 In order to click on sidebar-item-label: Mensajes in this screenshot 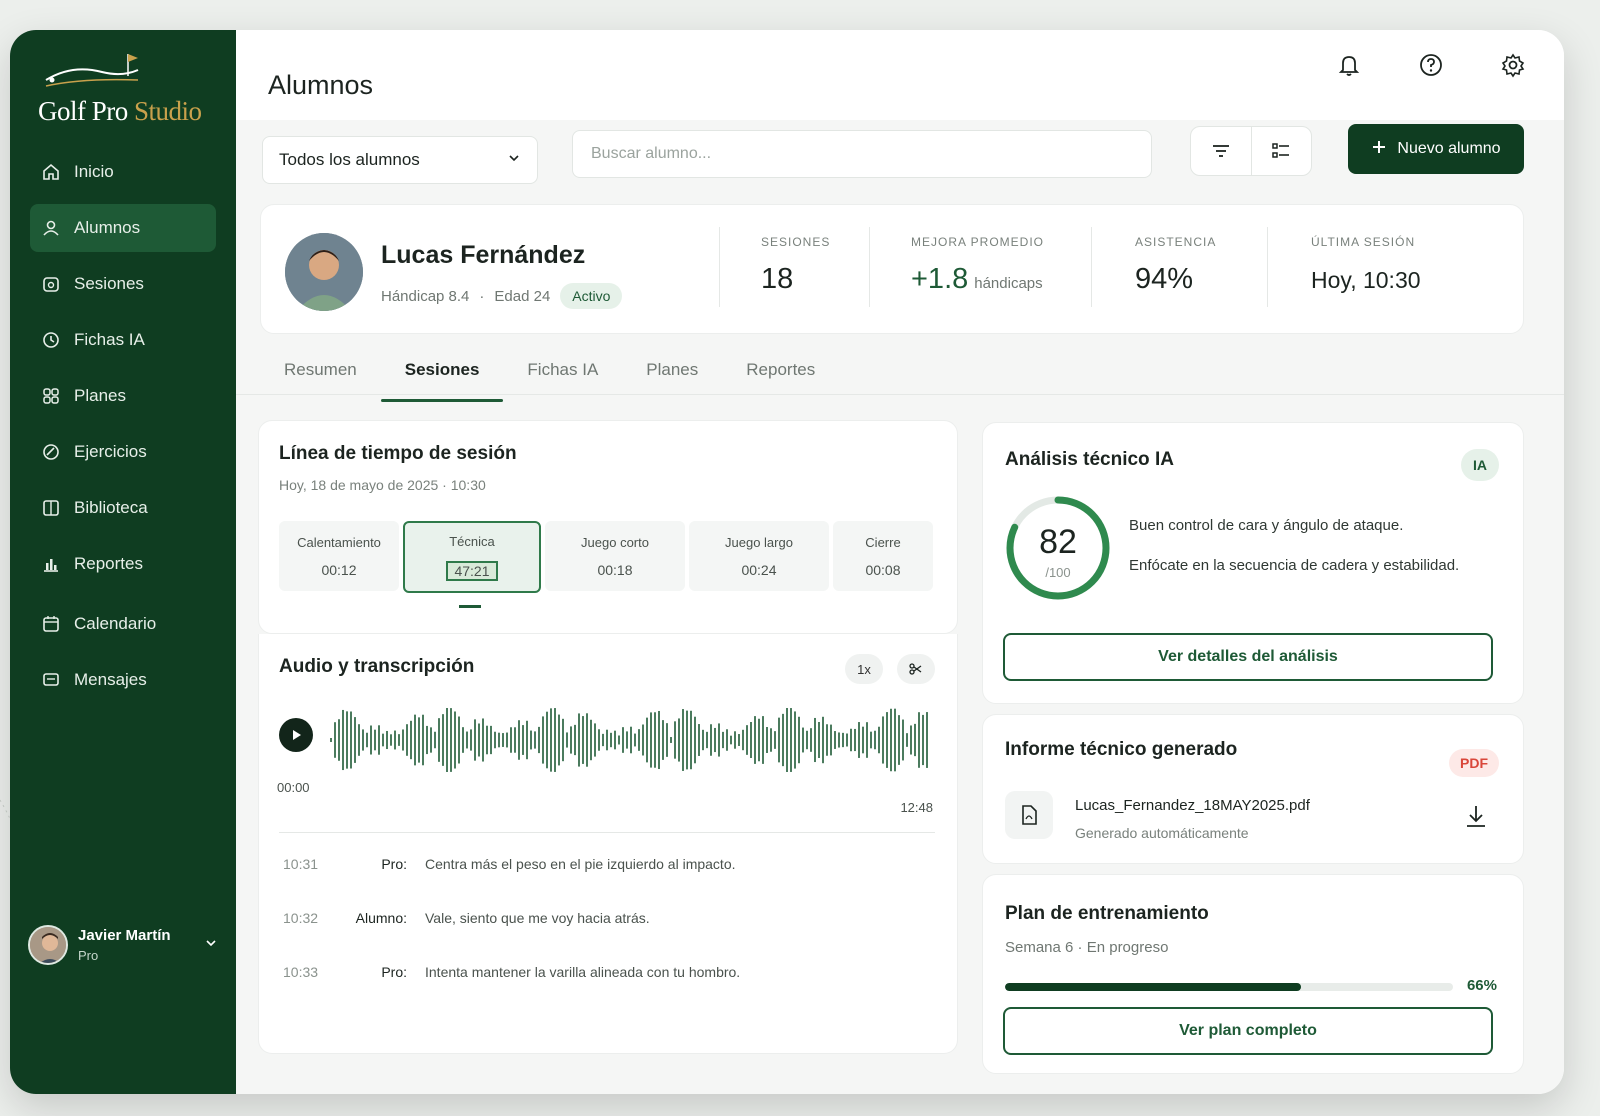, I will do `click(110, 679)`.